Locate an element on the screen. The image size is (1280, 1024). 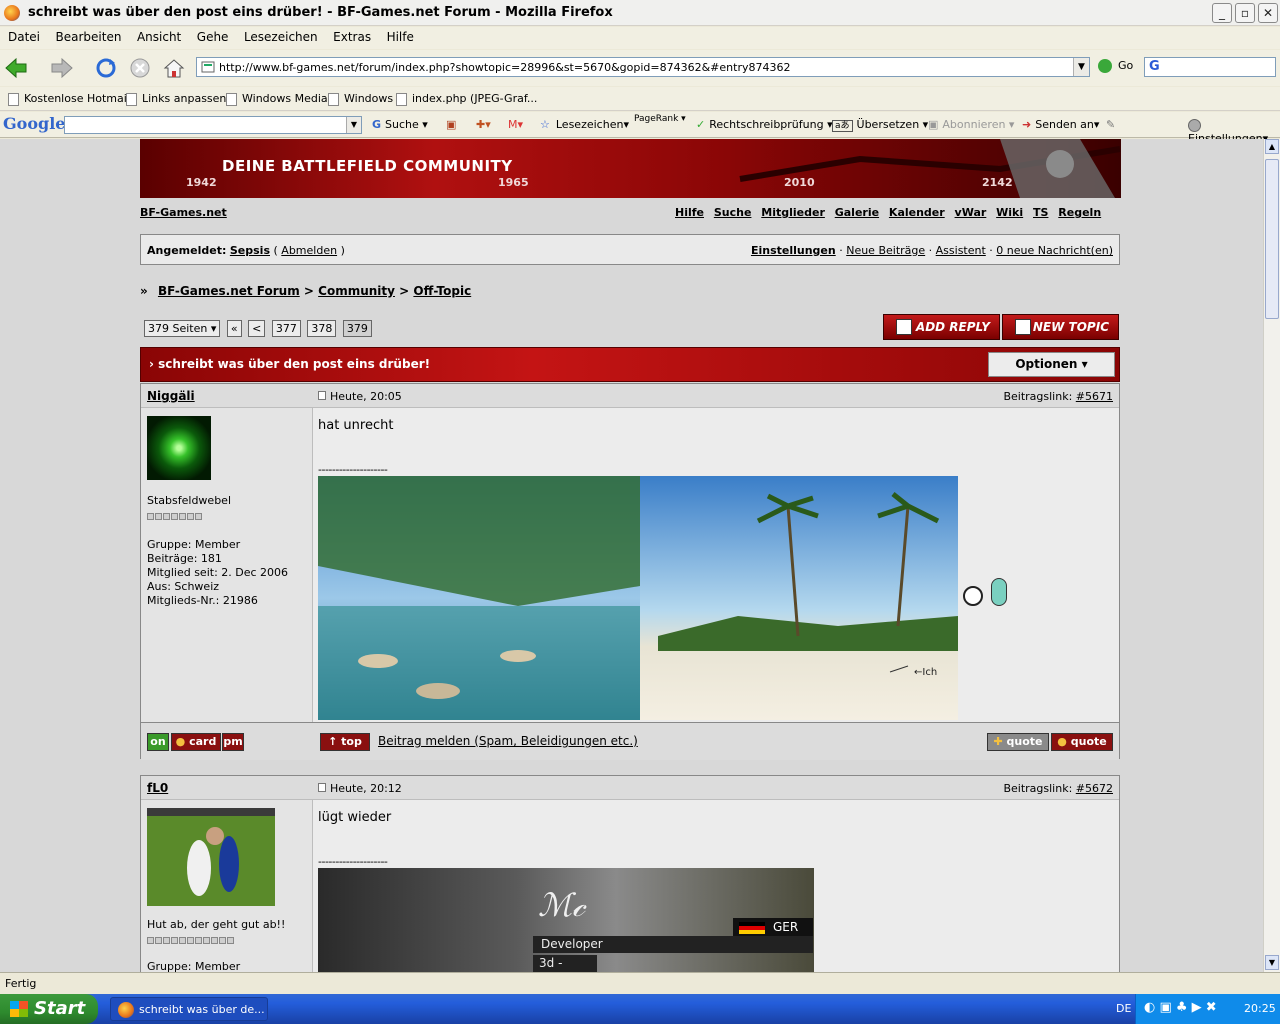
bookmark-item: Windows Media is located at coordinates (277, 99).